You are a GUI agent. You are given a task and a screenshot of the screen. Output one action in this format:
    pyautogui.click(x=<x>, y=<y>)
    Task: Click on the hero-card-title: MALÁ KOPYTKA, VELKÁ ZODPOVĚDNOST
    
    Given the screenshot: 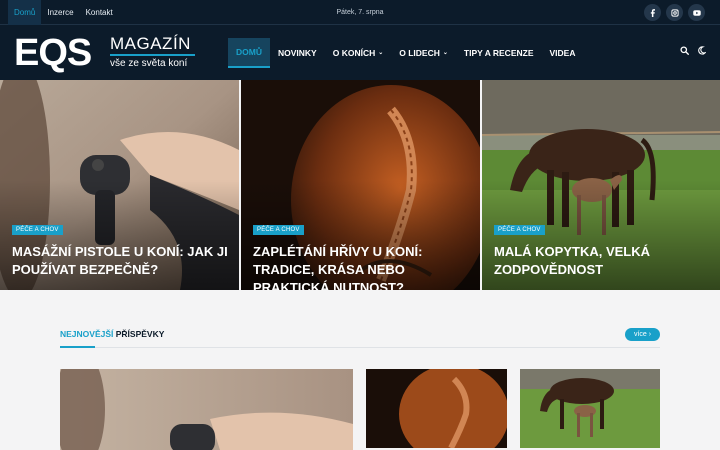 What is the action you would take?
    pyautogui.click(x=604, y=261)
    